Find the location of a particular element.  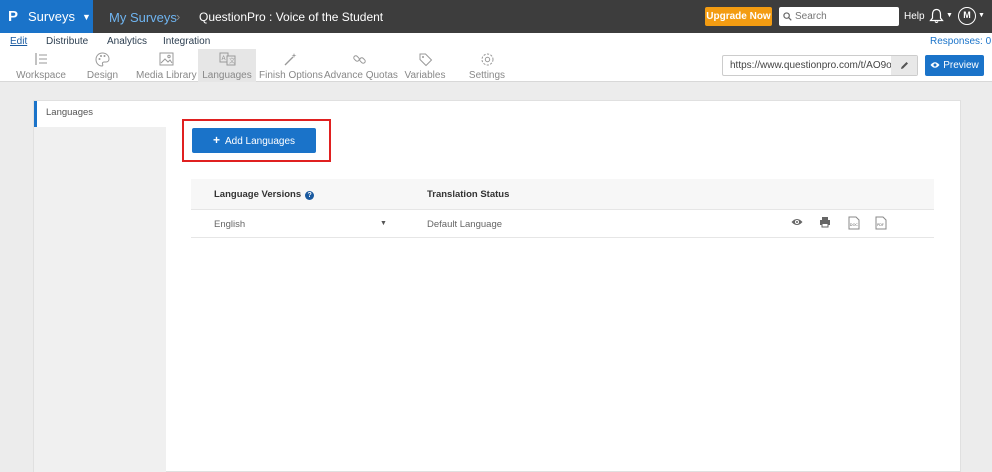

highlight-box: + Add Languages is located at coordinates (256, 140).